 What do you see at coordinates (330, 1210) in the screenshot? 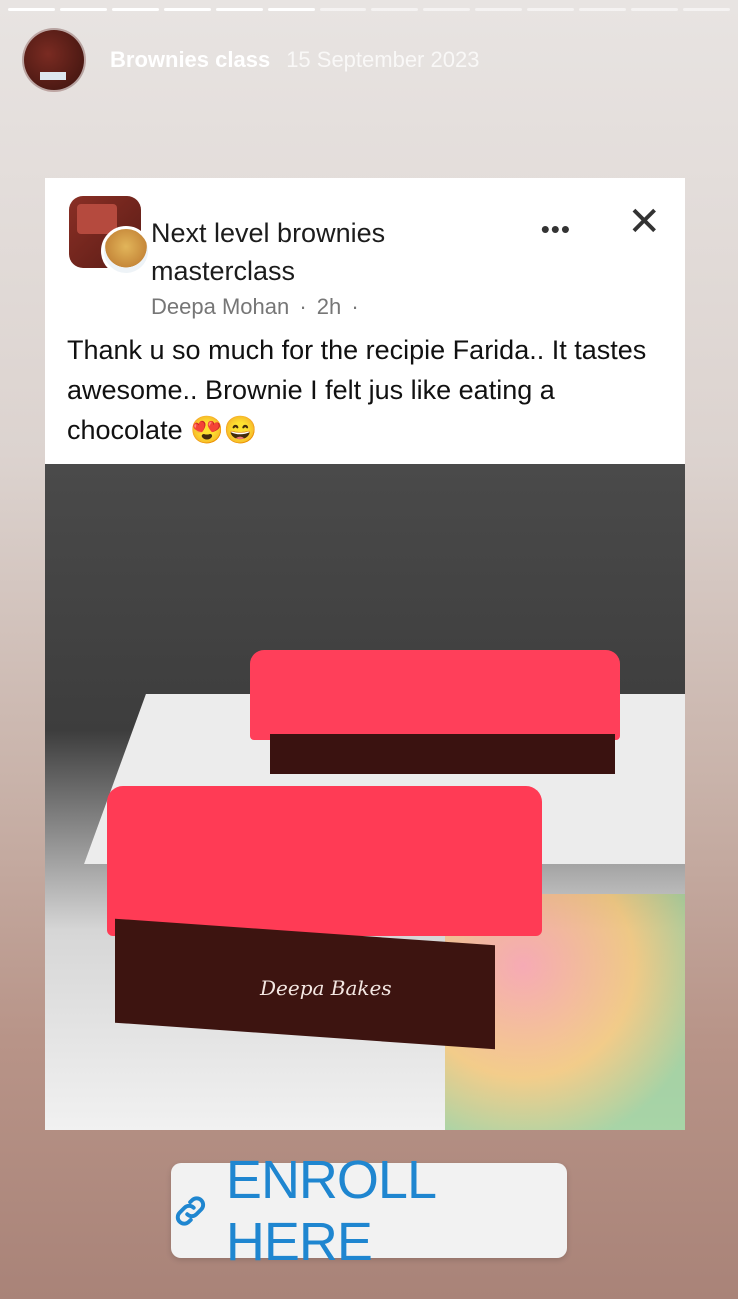
I see `enroll-label: ENROLL HERE` at bounding box center [330, 1210].